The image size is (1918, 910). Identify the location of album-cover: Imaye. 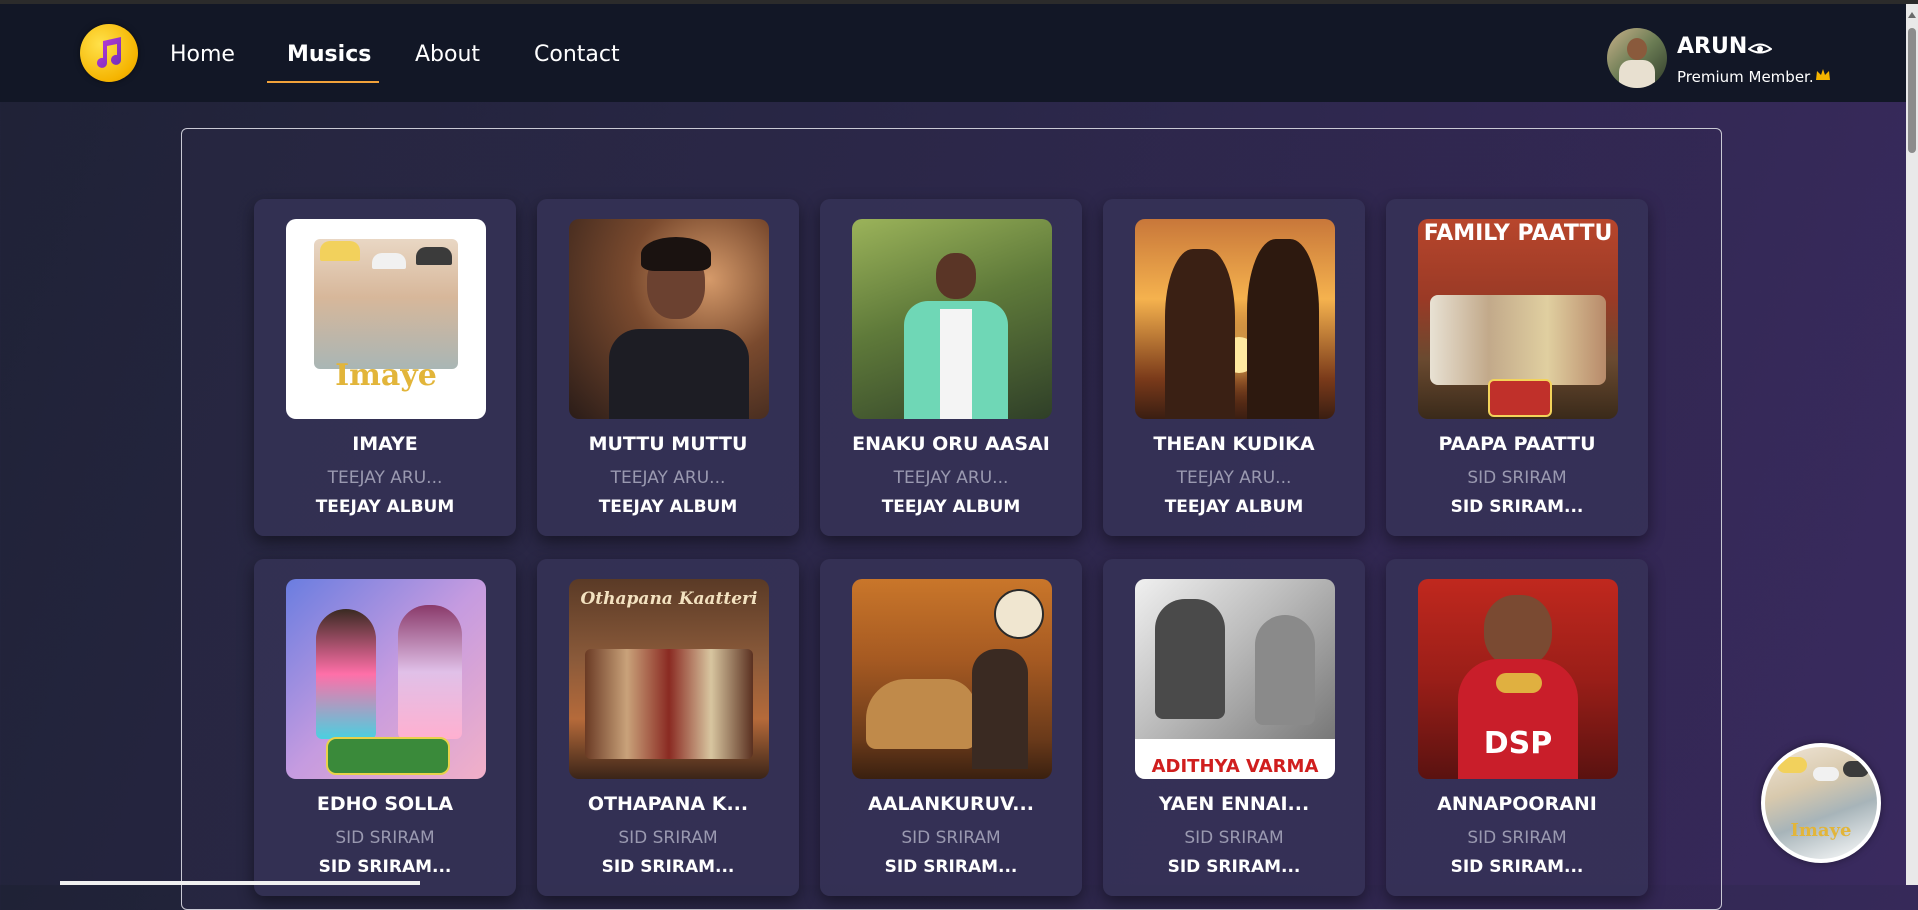
(386, 319).